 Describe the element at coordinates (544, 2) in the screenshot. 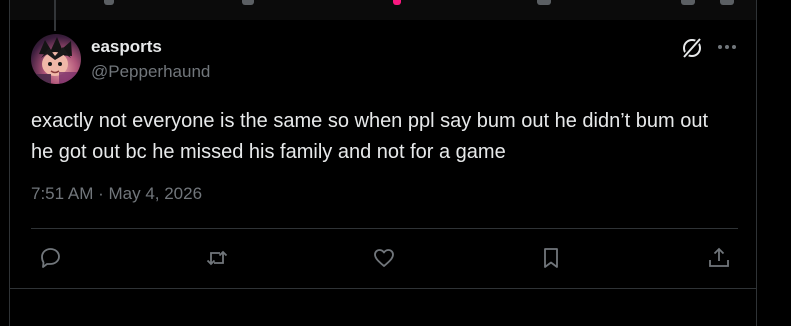

I see `previous-views-icon` at that location.